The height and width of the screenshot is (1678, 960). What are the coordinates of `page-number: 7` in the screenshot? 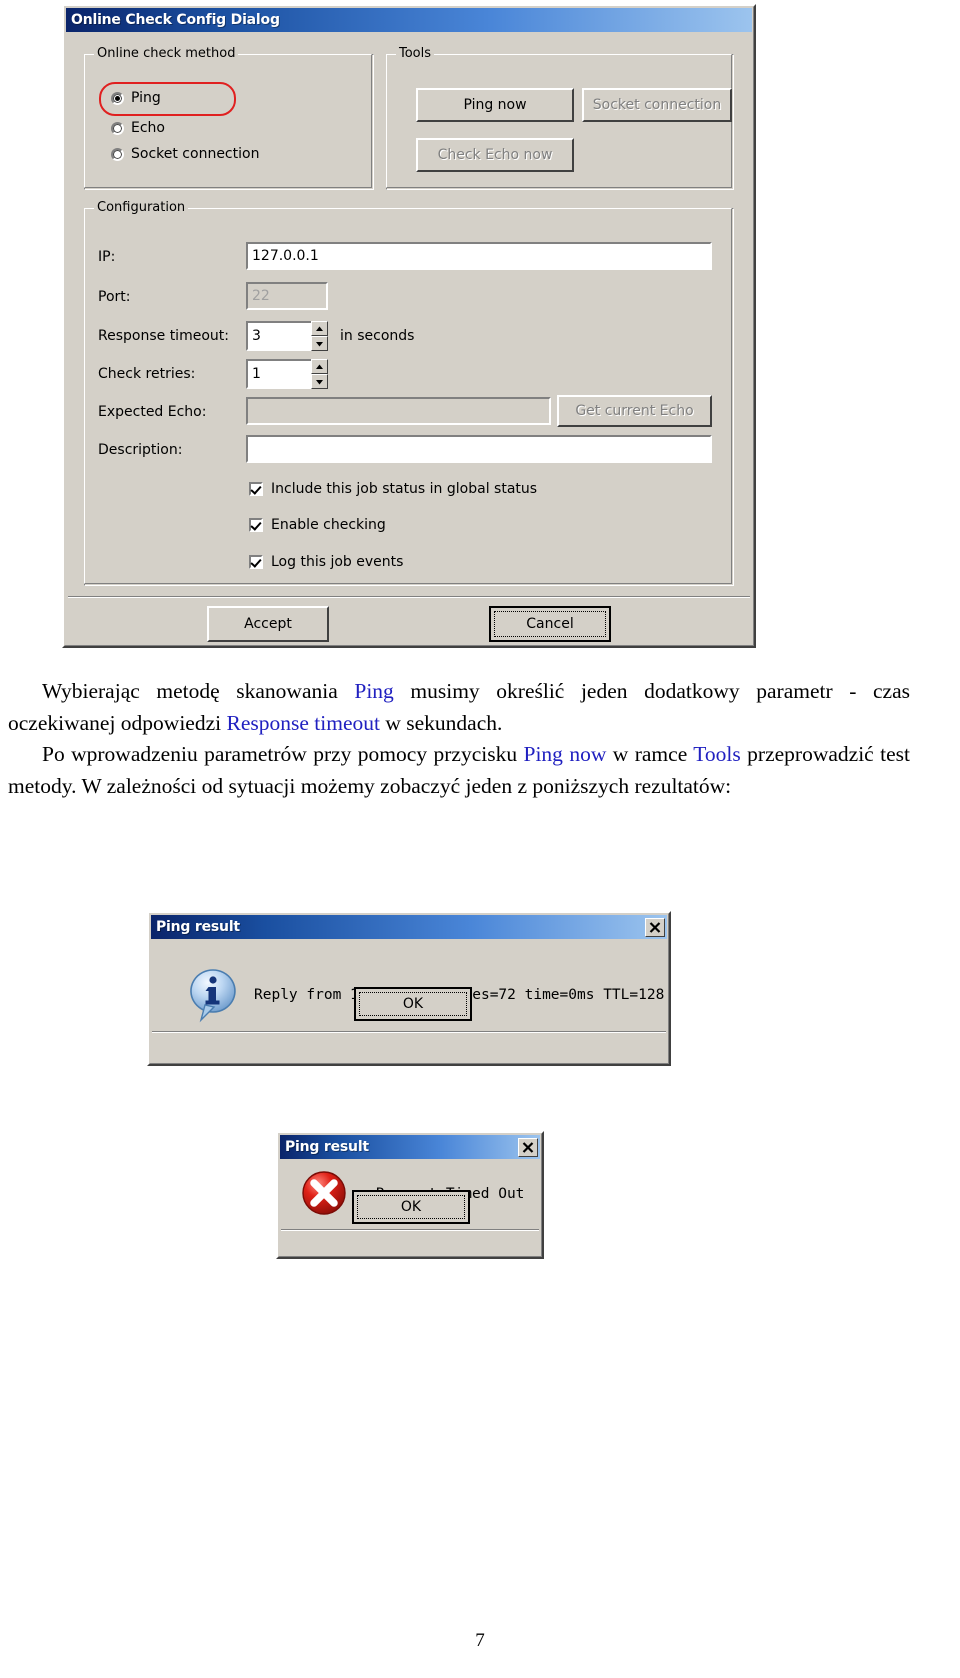 It's located at (480, 1640).